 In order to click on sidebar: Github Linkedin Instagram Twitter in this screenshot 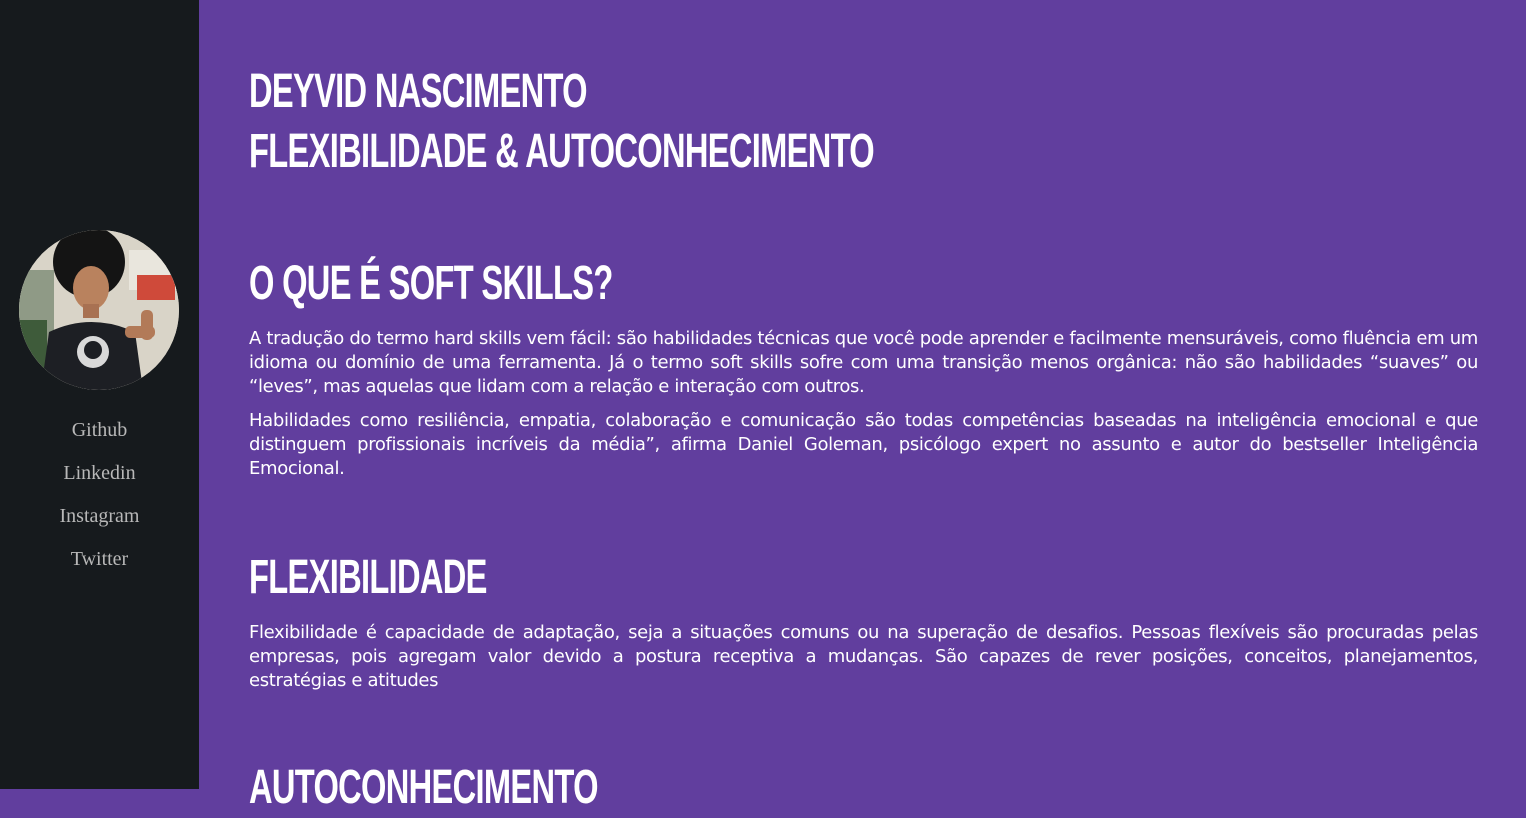, I will do `click(99, 394)`.